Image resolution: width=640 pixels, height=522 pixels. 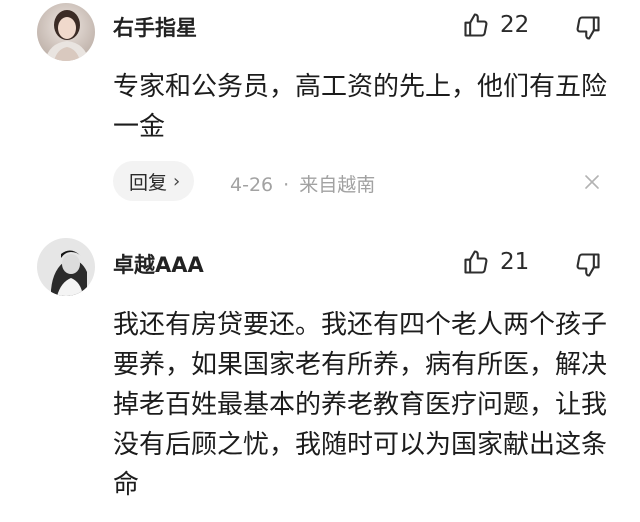 What do you see at coordinates (337, 185) in the screenshot?
I see `comment-location: 来自越南` at bounding box center [337, 185].